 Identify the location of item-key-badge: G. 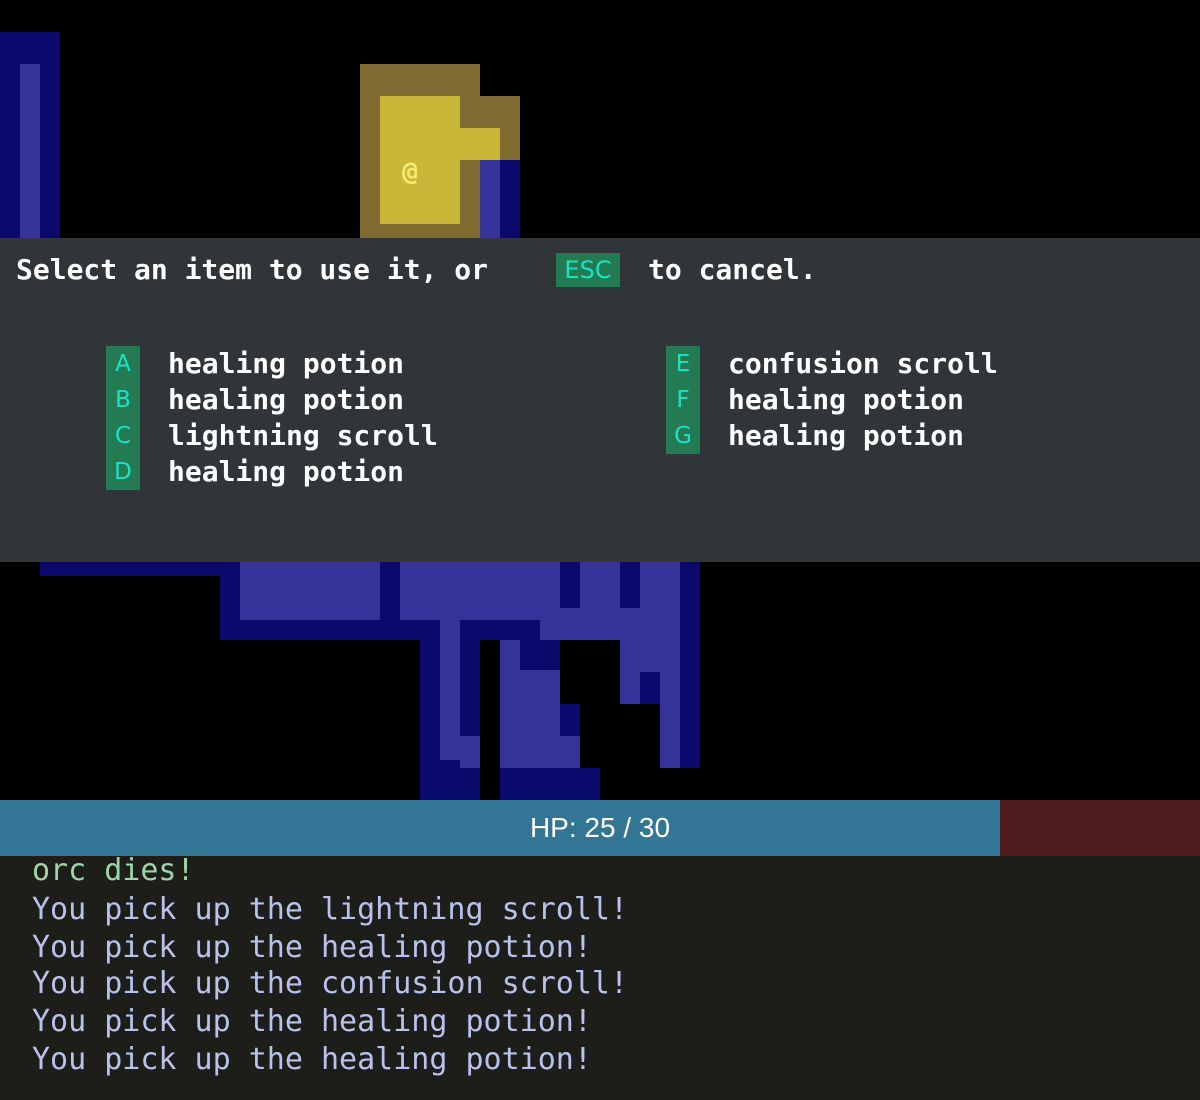
(683, 436).